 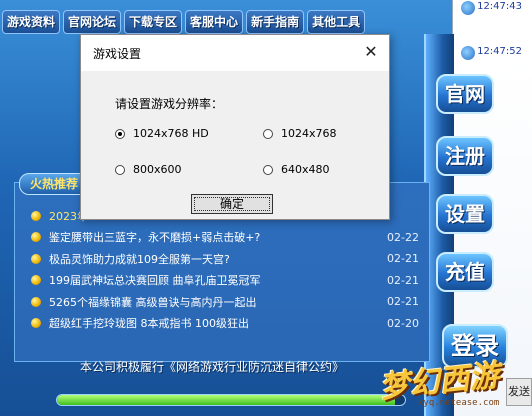 What do you see at coordinates (31, 22) in the screenshot?
I see `tab-game-info: 游戏资料` at bounding box center [31, 22].